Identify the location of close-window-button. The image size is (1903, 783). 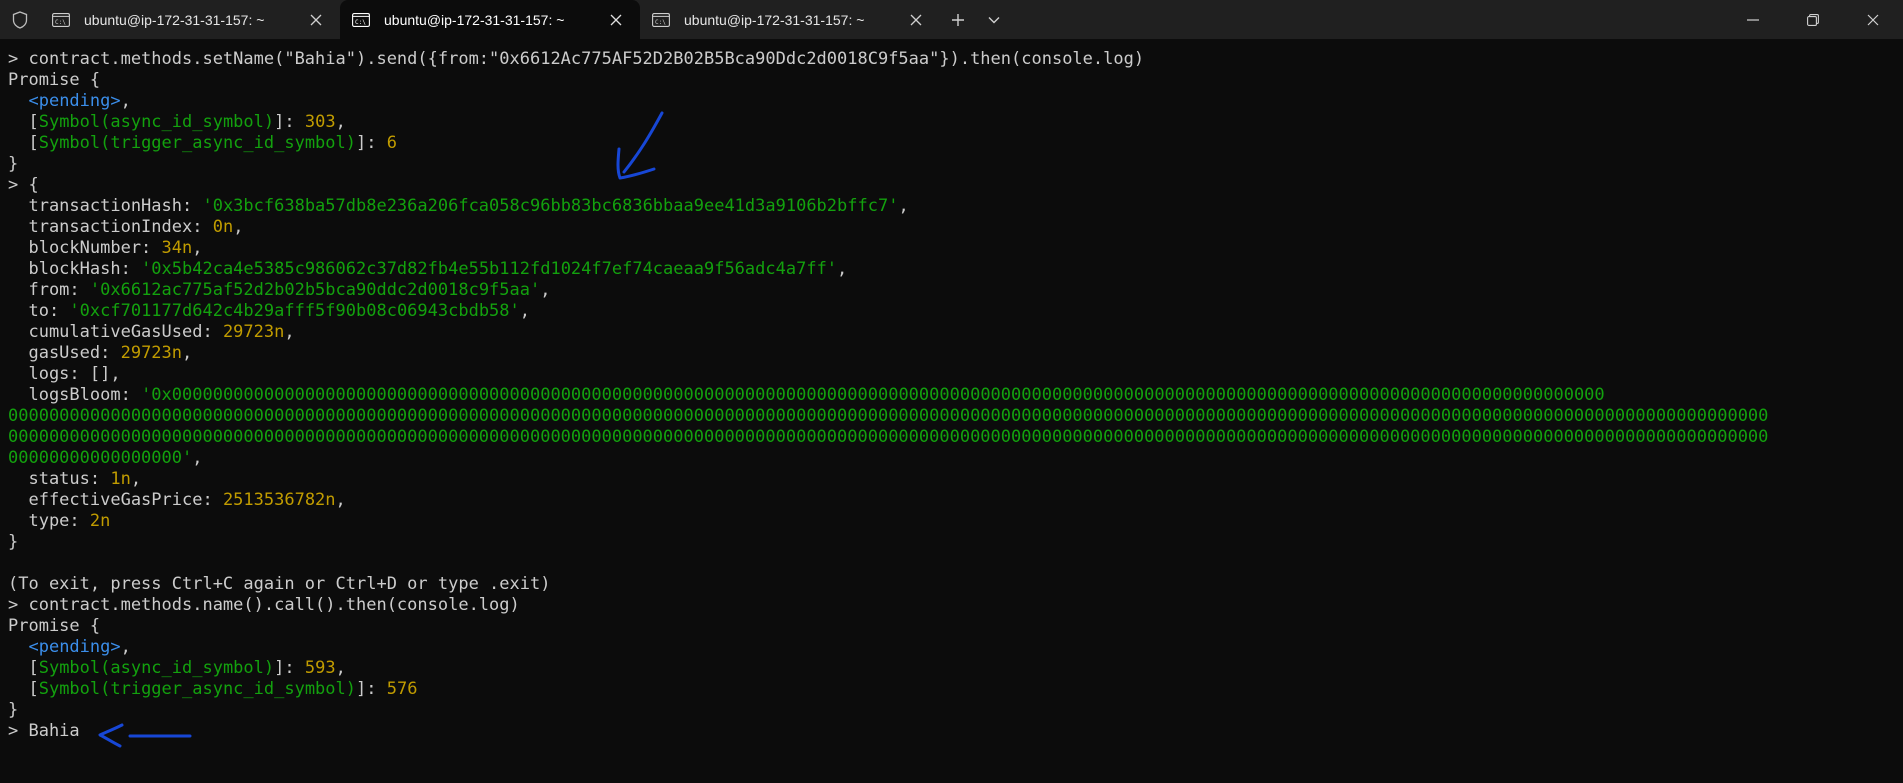
(1873, 19).